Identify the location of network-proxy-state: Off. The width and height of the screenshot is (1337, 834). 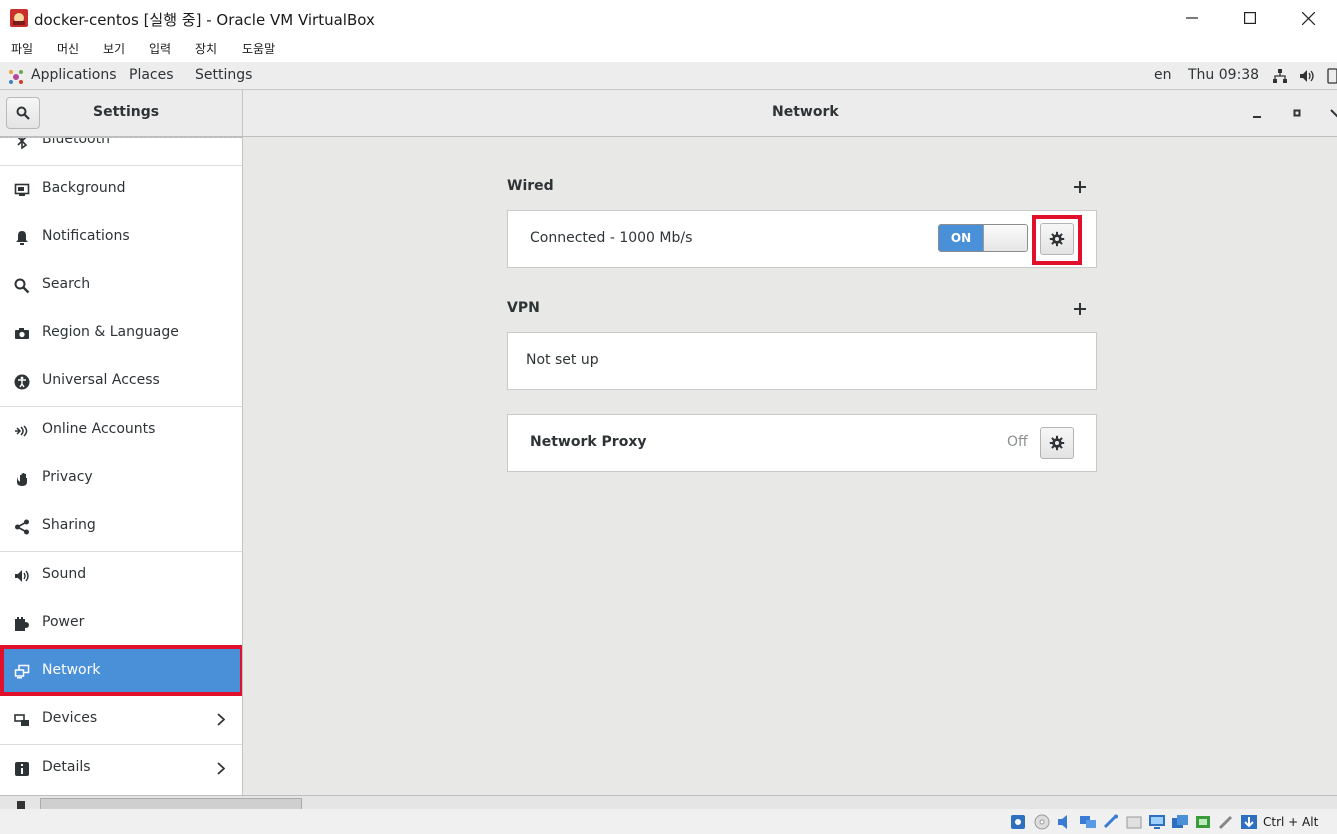
(1017, 442).